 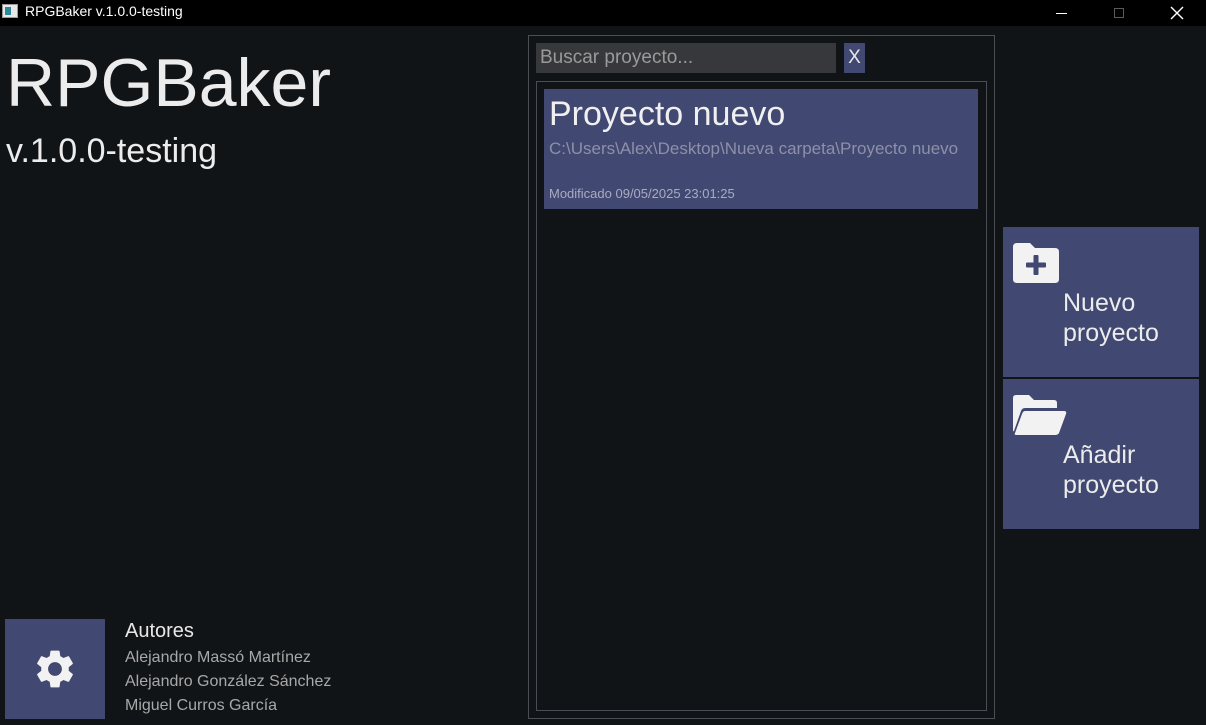 What do you see at coordinates (1036, 263) in the screenshot?
I see `folder-plus-icon` at bounding box center [1036, 263].